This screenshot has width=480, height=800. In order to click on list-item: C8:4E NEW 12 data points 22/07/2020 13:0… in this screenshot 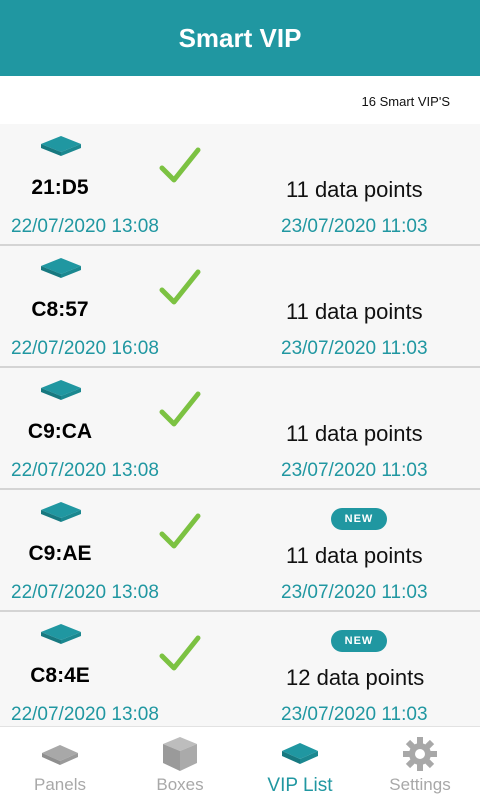, I will do `click(240, 669)`.